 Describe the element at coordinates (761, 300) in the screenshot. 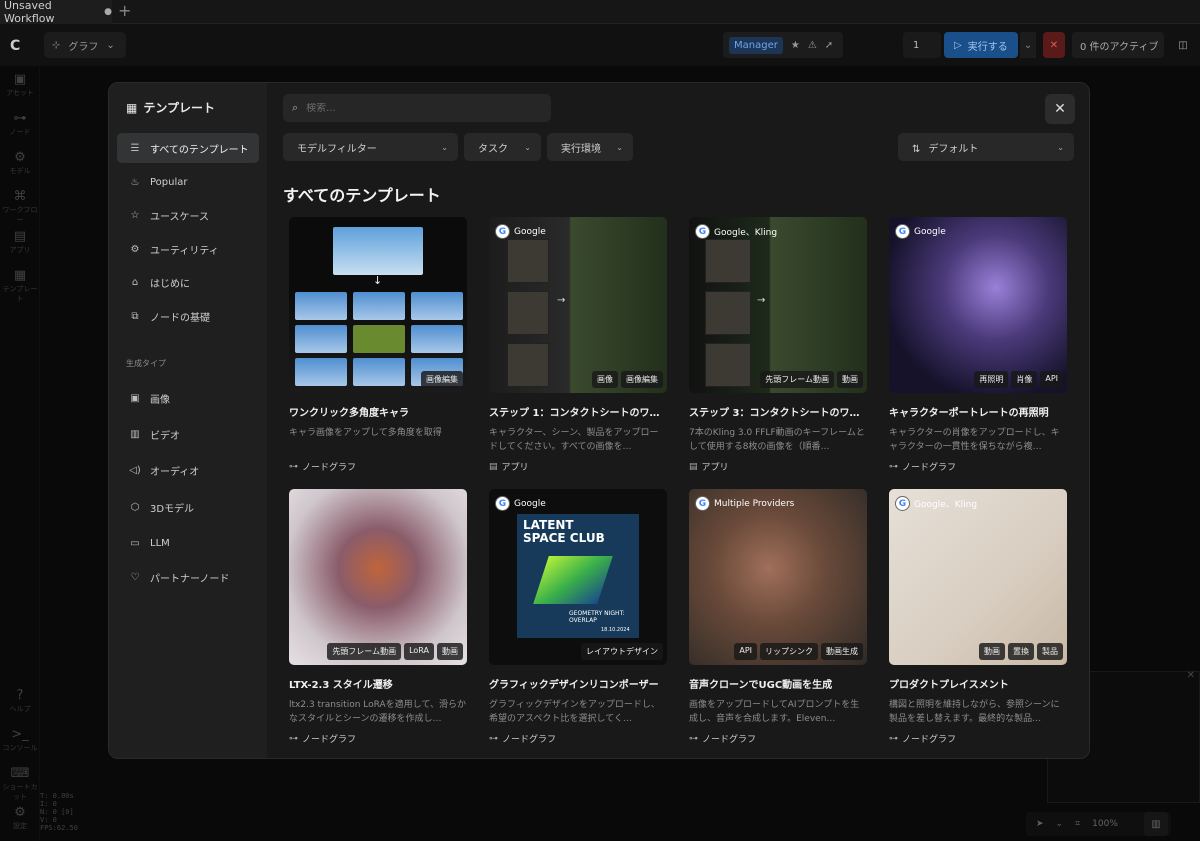

I see `arrow-right-icon: →` at that location.